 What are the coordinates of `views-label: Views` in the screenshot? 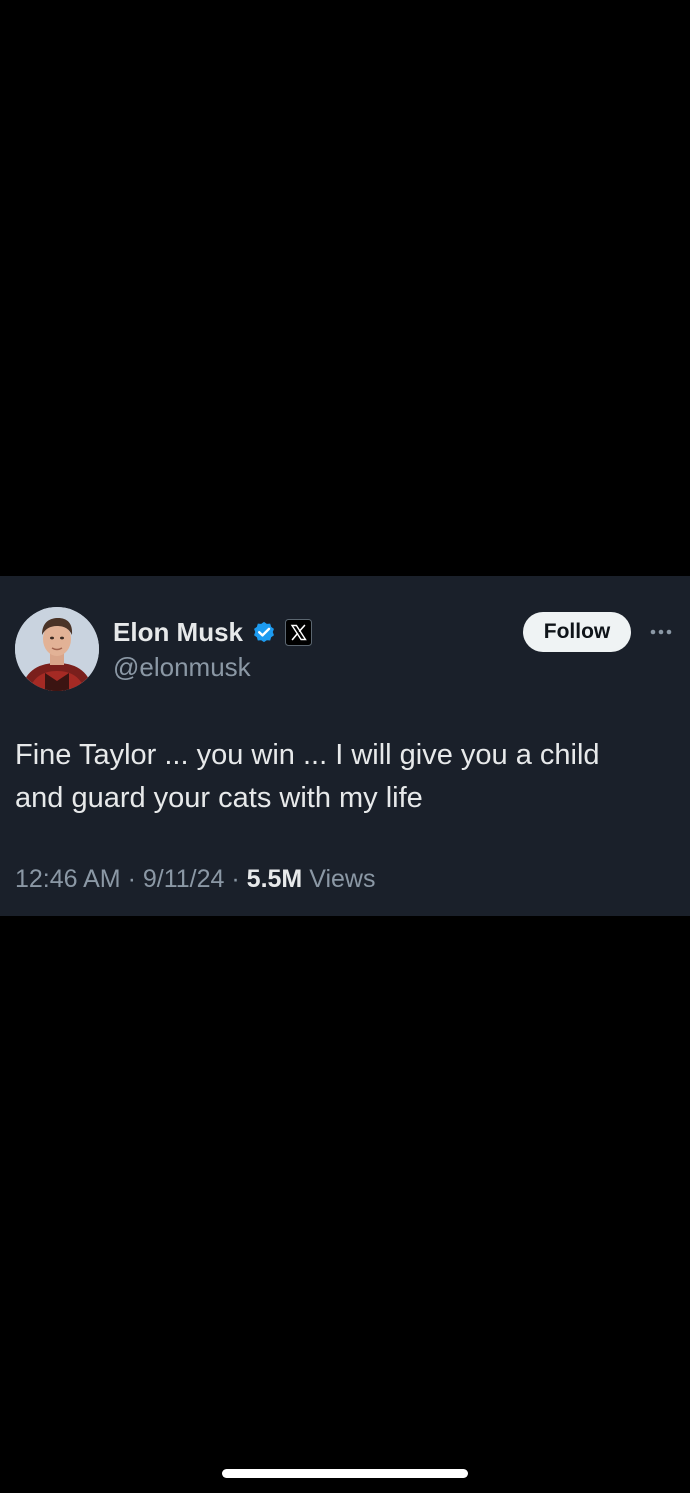 It's located at (342, 879).